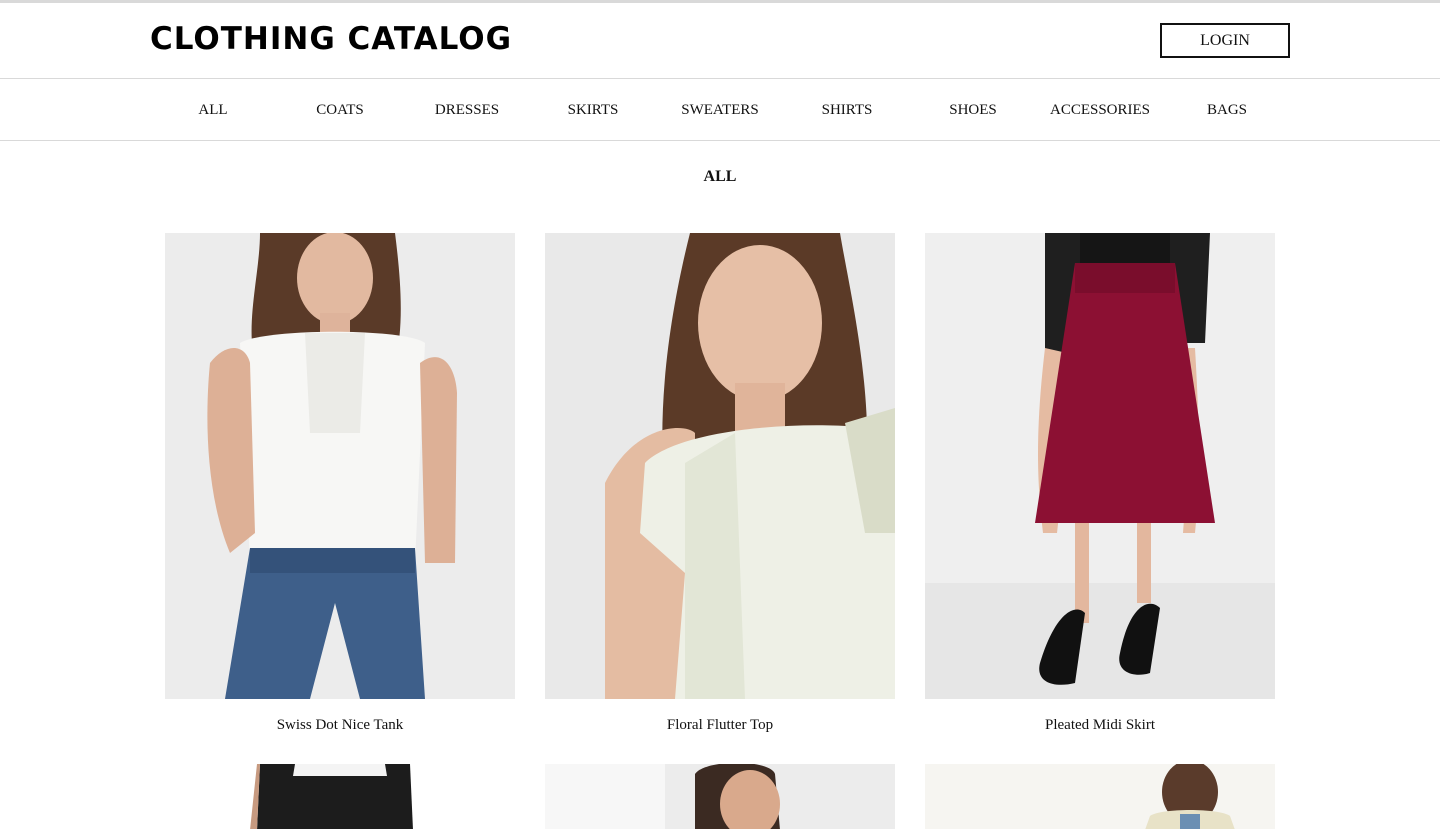 The image size is (1440, 829). I want to click on nav-item-shoes: SHOES, so click(973, 110).